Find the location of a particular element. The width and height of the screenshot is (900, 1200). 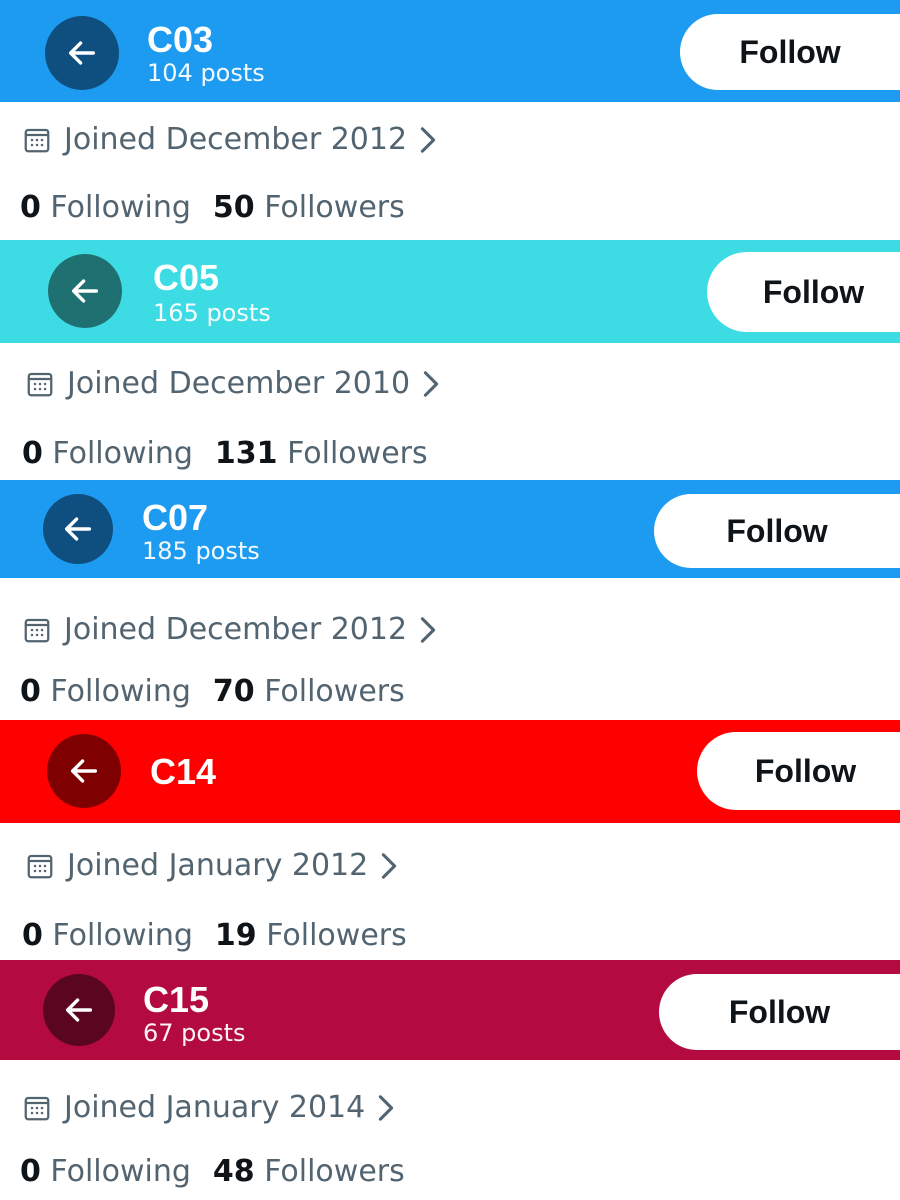

follow-stats: 0 Following 50 Followers is located at coordinates (212, 207).